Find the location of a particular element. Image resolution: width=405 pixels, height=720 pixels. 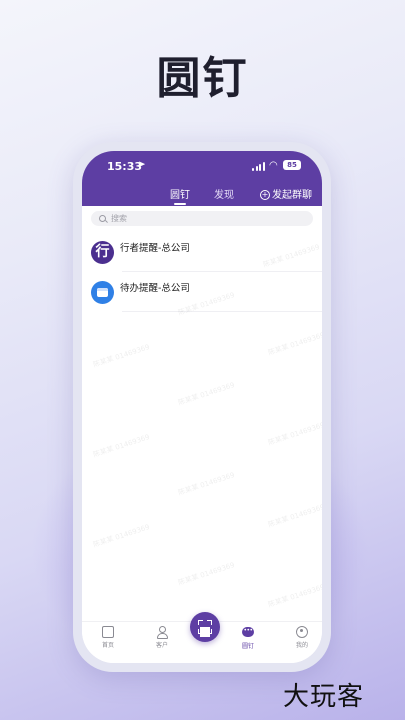

customer-icon is located at coordinates (162, 632).